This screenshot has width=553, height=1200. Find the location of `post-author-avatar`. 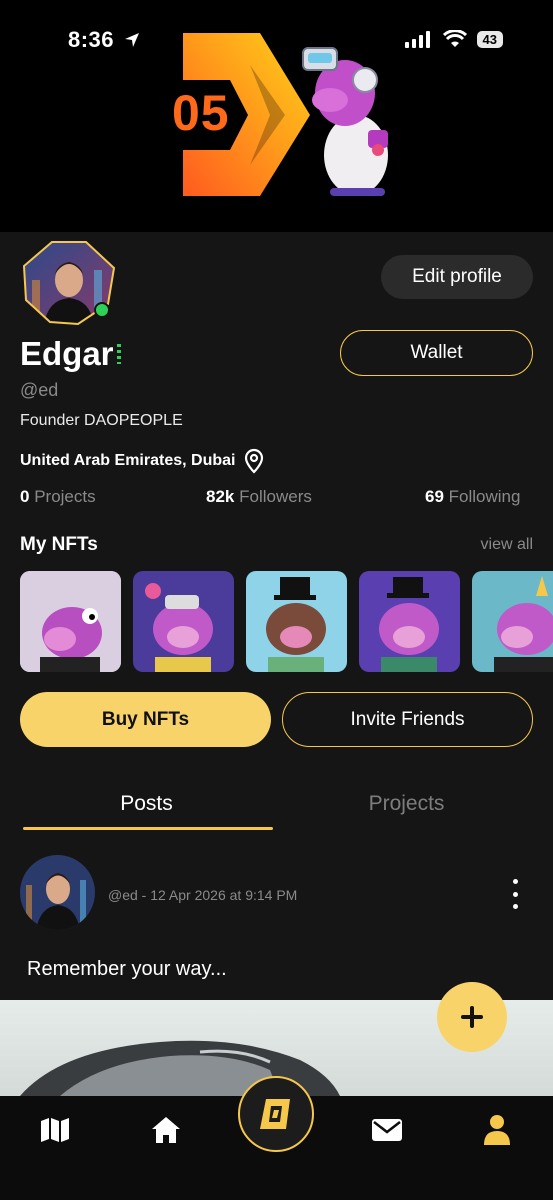

post-author-avatar is located at coordinates (57, 892).